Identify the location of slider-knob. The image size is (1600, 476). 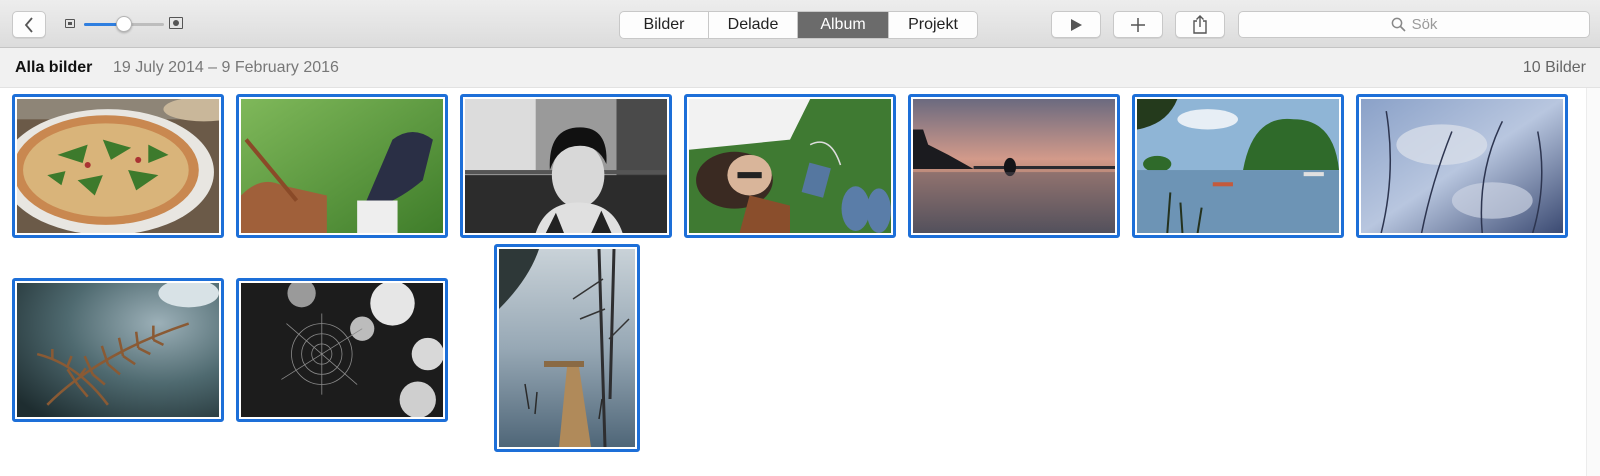
(124, 24).